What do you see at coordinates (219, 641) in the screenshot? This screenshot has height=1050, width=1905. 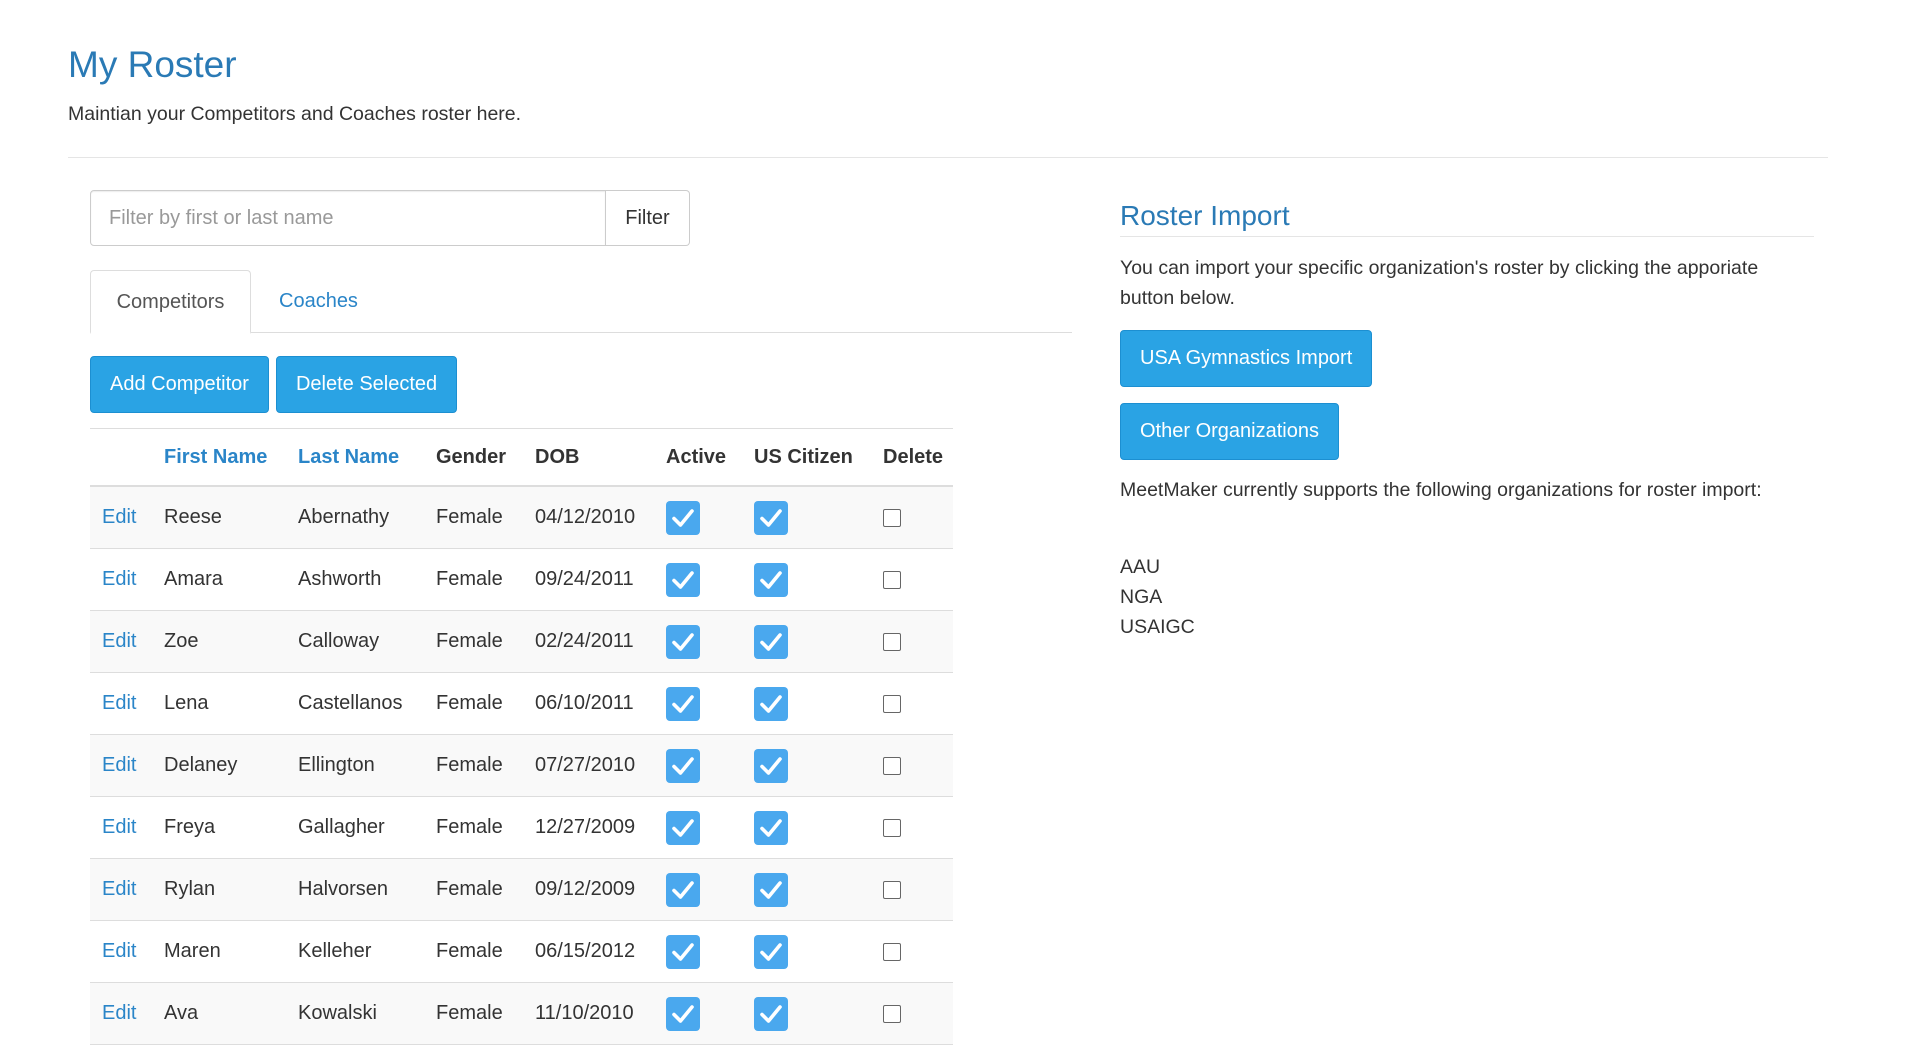 I see `first-name-cell: Zoe` at bounding box center [219, 641].